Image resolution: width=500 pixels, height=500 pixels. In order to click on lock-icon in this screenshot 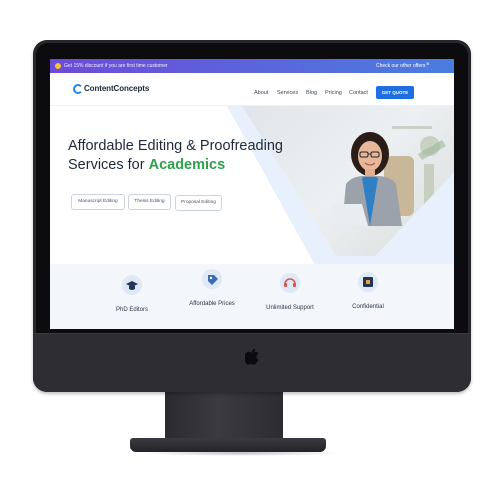, I will do `click(368, 282)`.